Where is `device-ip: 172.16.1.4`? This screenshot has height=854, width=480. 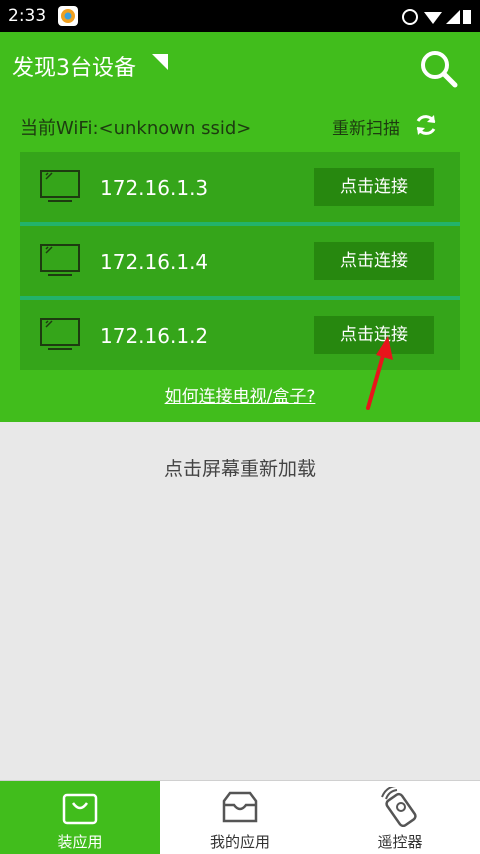
device-ip: 172.16.1.4 is located at coordinates (154, 262).